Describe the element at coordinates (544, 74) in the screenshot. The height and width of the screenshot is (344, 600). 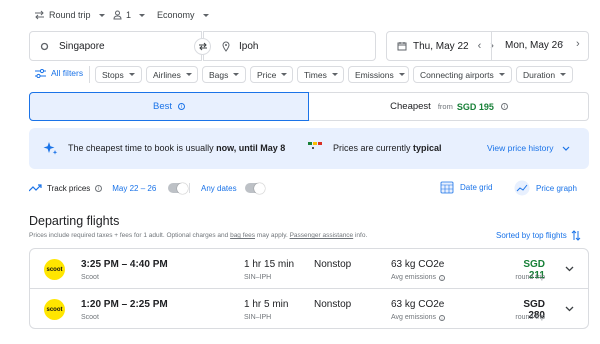
I see `filter-chip-duration: Duration` at that location.